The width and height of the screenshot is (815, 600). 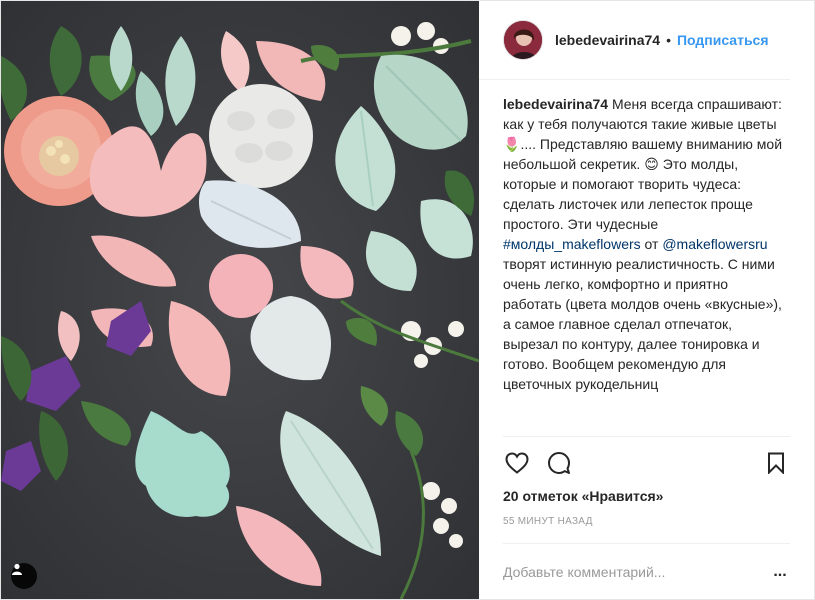 I want to click on user-tag-button, so click(x=24, y=576).